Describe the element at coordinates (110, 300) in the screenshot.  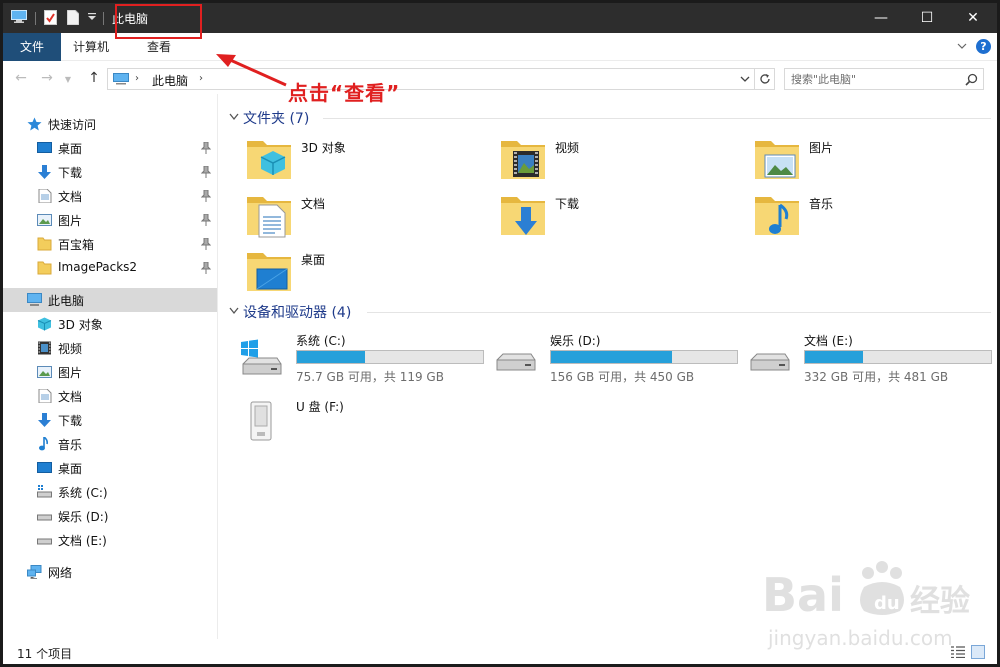
I see `sidebar-item-this-pc: 此电脑` at that location.